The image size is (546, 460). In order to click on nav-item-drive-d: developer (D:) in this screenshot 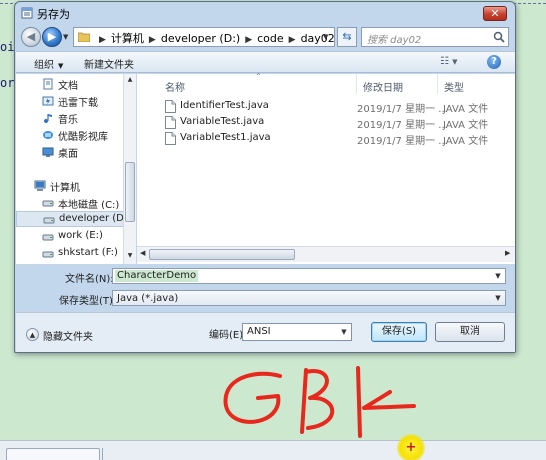, I will do `click(75, 219)`.